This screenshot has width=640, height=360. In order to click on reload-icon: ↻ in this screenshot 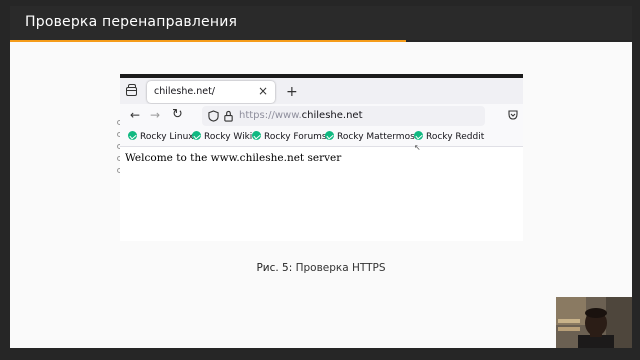, I will do `click(177, 114)`.